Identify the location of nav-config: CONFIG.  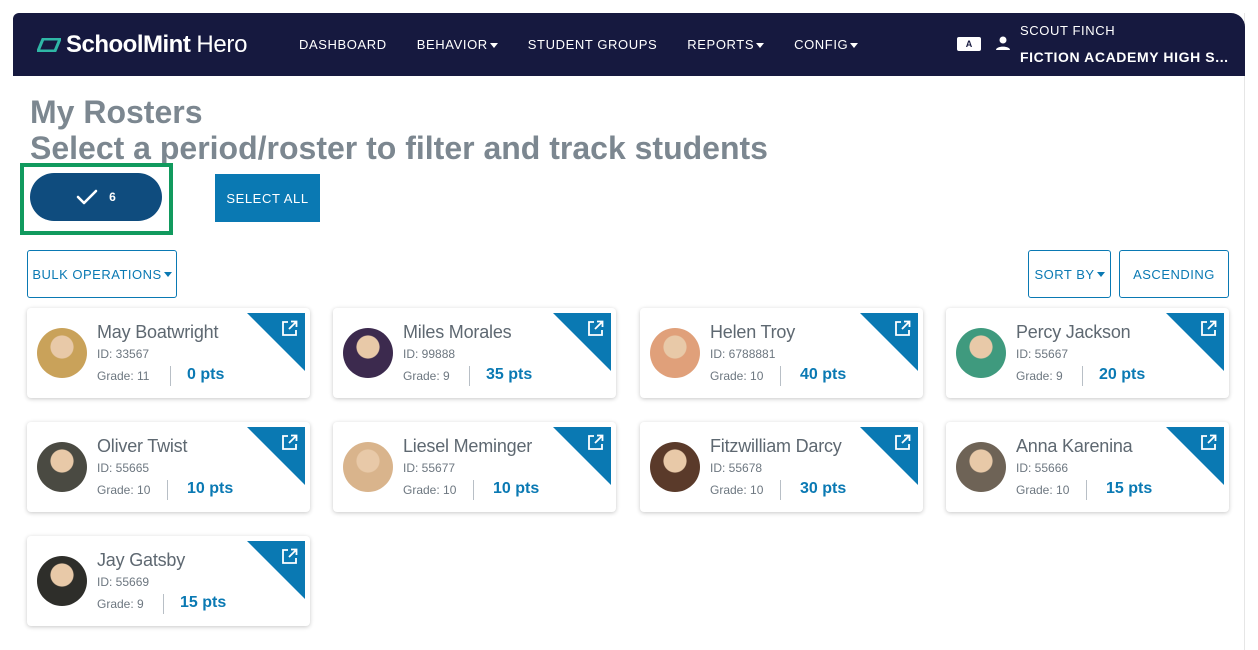
(826, 44).